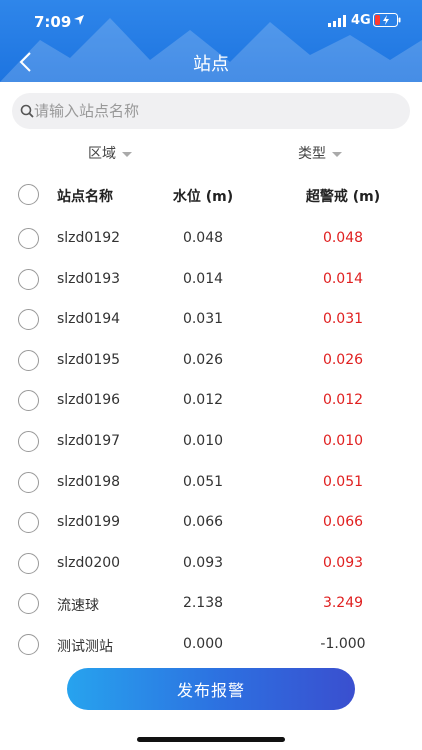 The image size is (422, 750). I want to click on over-warning-value: 0.066, so click(343, 522).